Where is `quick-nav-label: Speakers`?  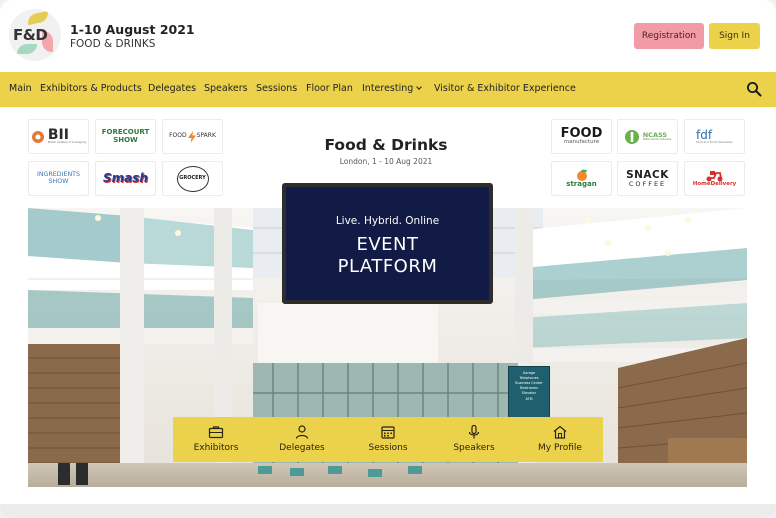 quick-nav-label: Speakers is located at coordinates (474, 448).